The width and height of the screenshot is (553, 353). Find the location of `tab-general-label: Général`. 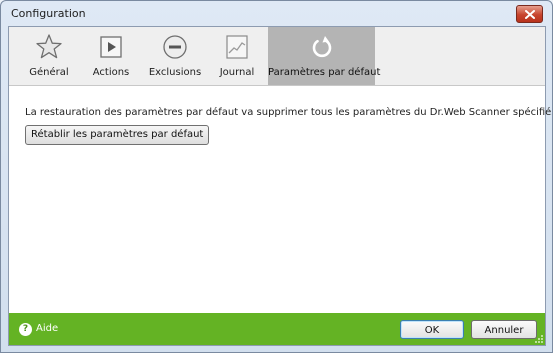

tab-general-label: Général is located at coordinates (49, 72).